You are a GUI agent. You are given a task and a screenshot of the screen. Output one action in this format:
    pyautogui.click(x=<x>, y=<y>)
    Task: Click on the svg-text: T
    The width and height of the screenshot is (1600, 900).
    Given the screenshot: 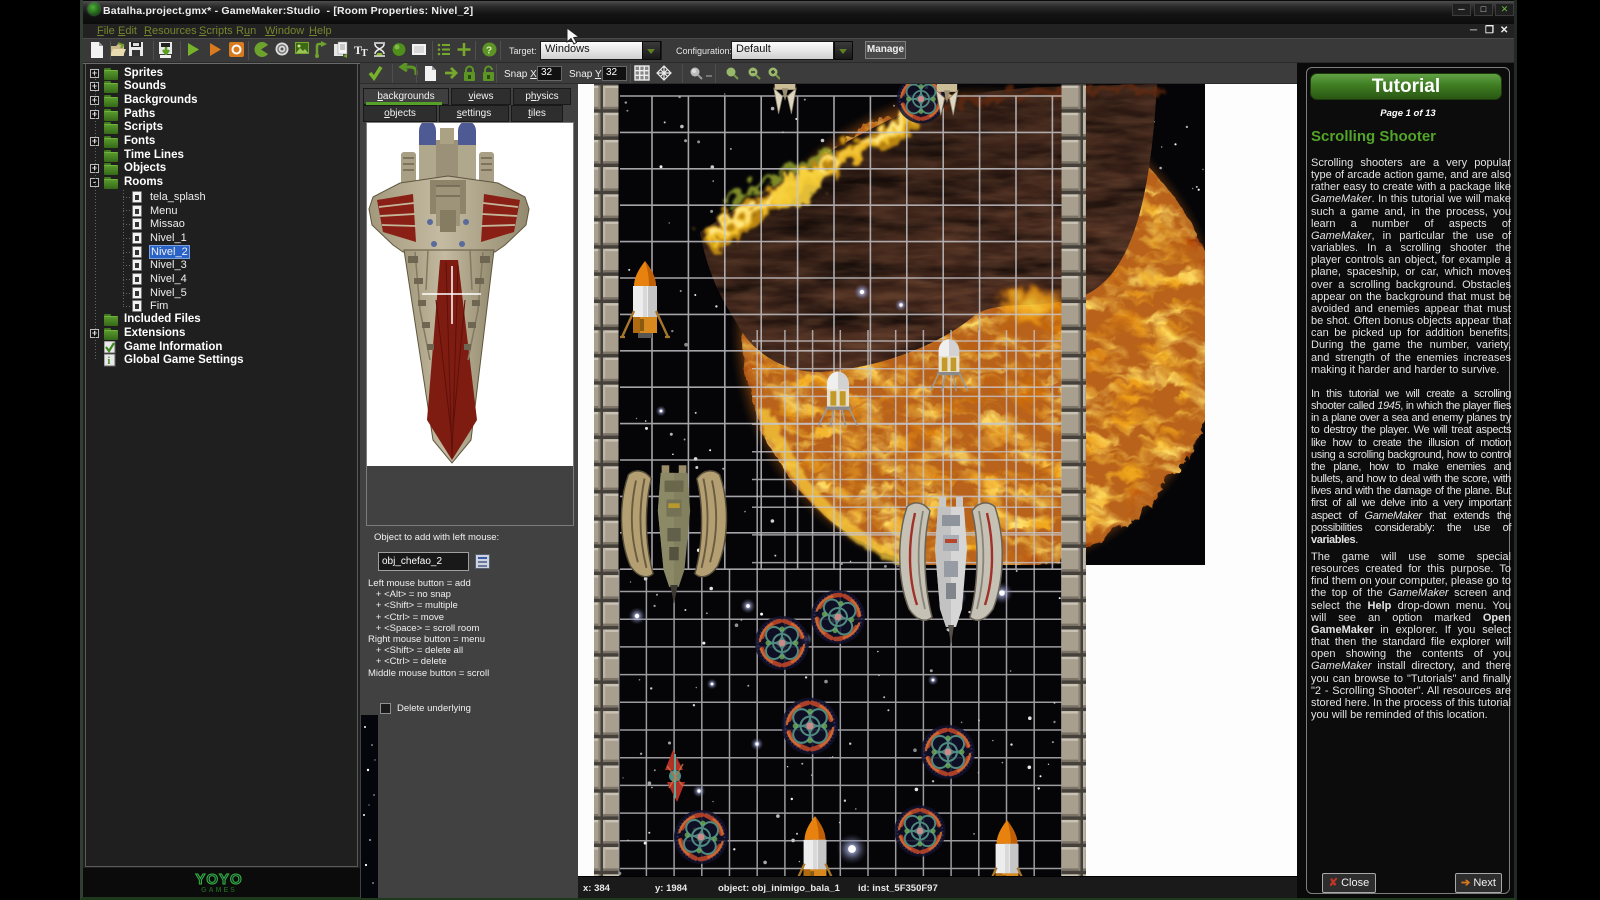 What is the action you would take?
    pyautogui.click(x=364, y=53)
    